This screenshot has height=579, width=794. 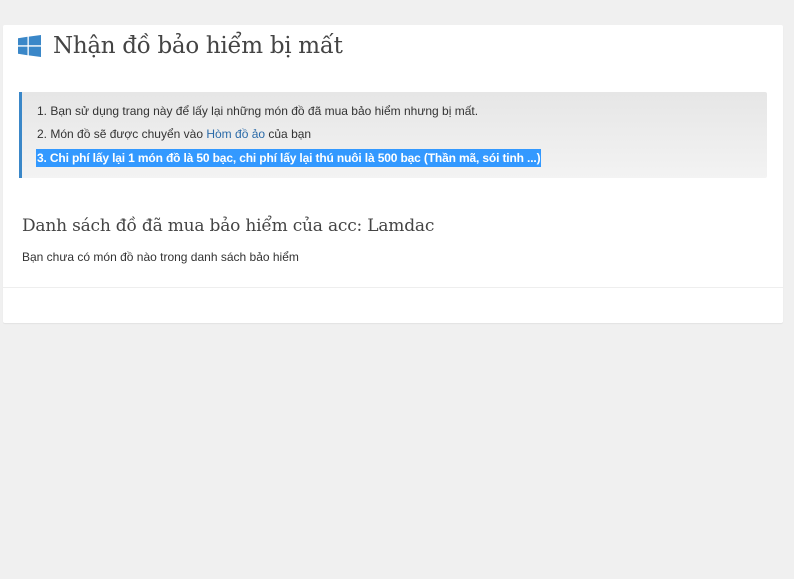 I want to click on notice-line-2-suffix: của bạn, so click(x=288, y=134).